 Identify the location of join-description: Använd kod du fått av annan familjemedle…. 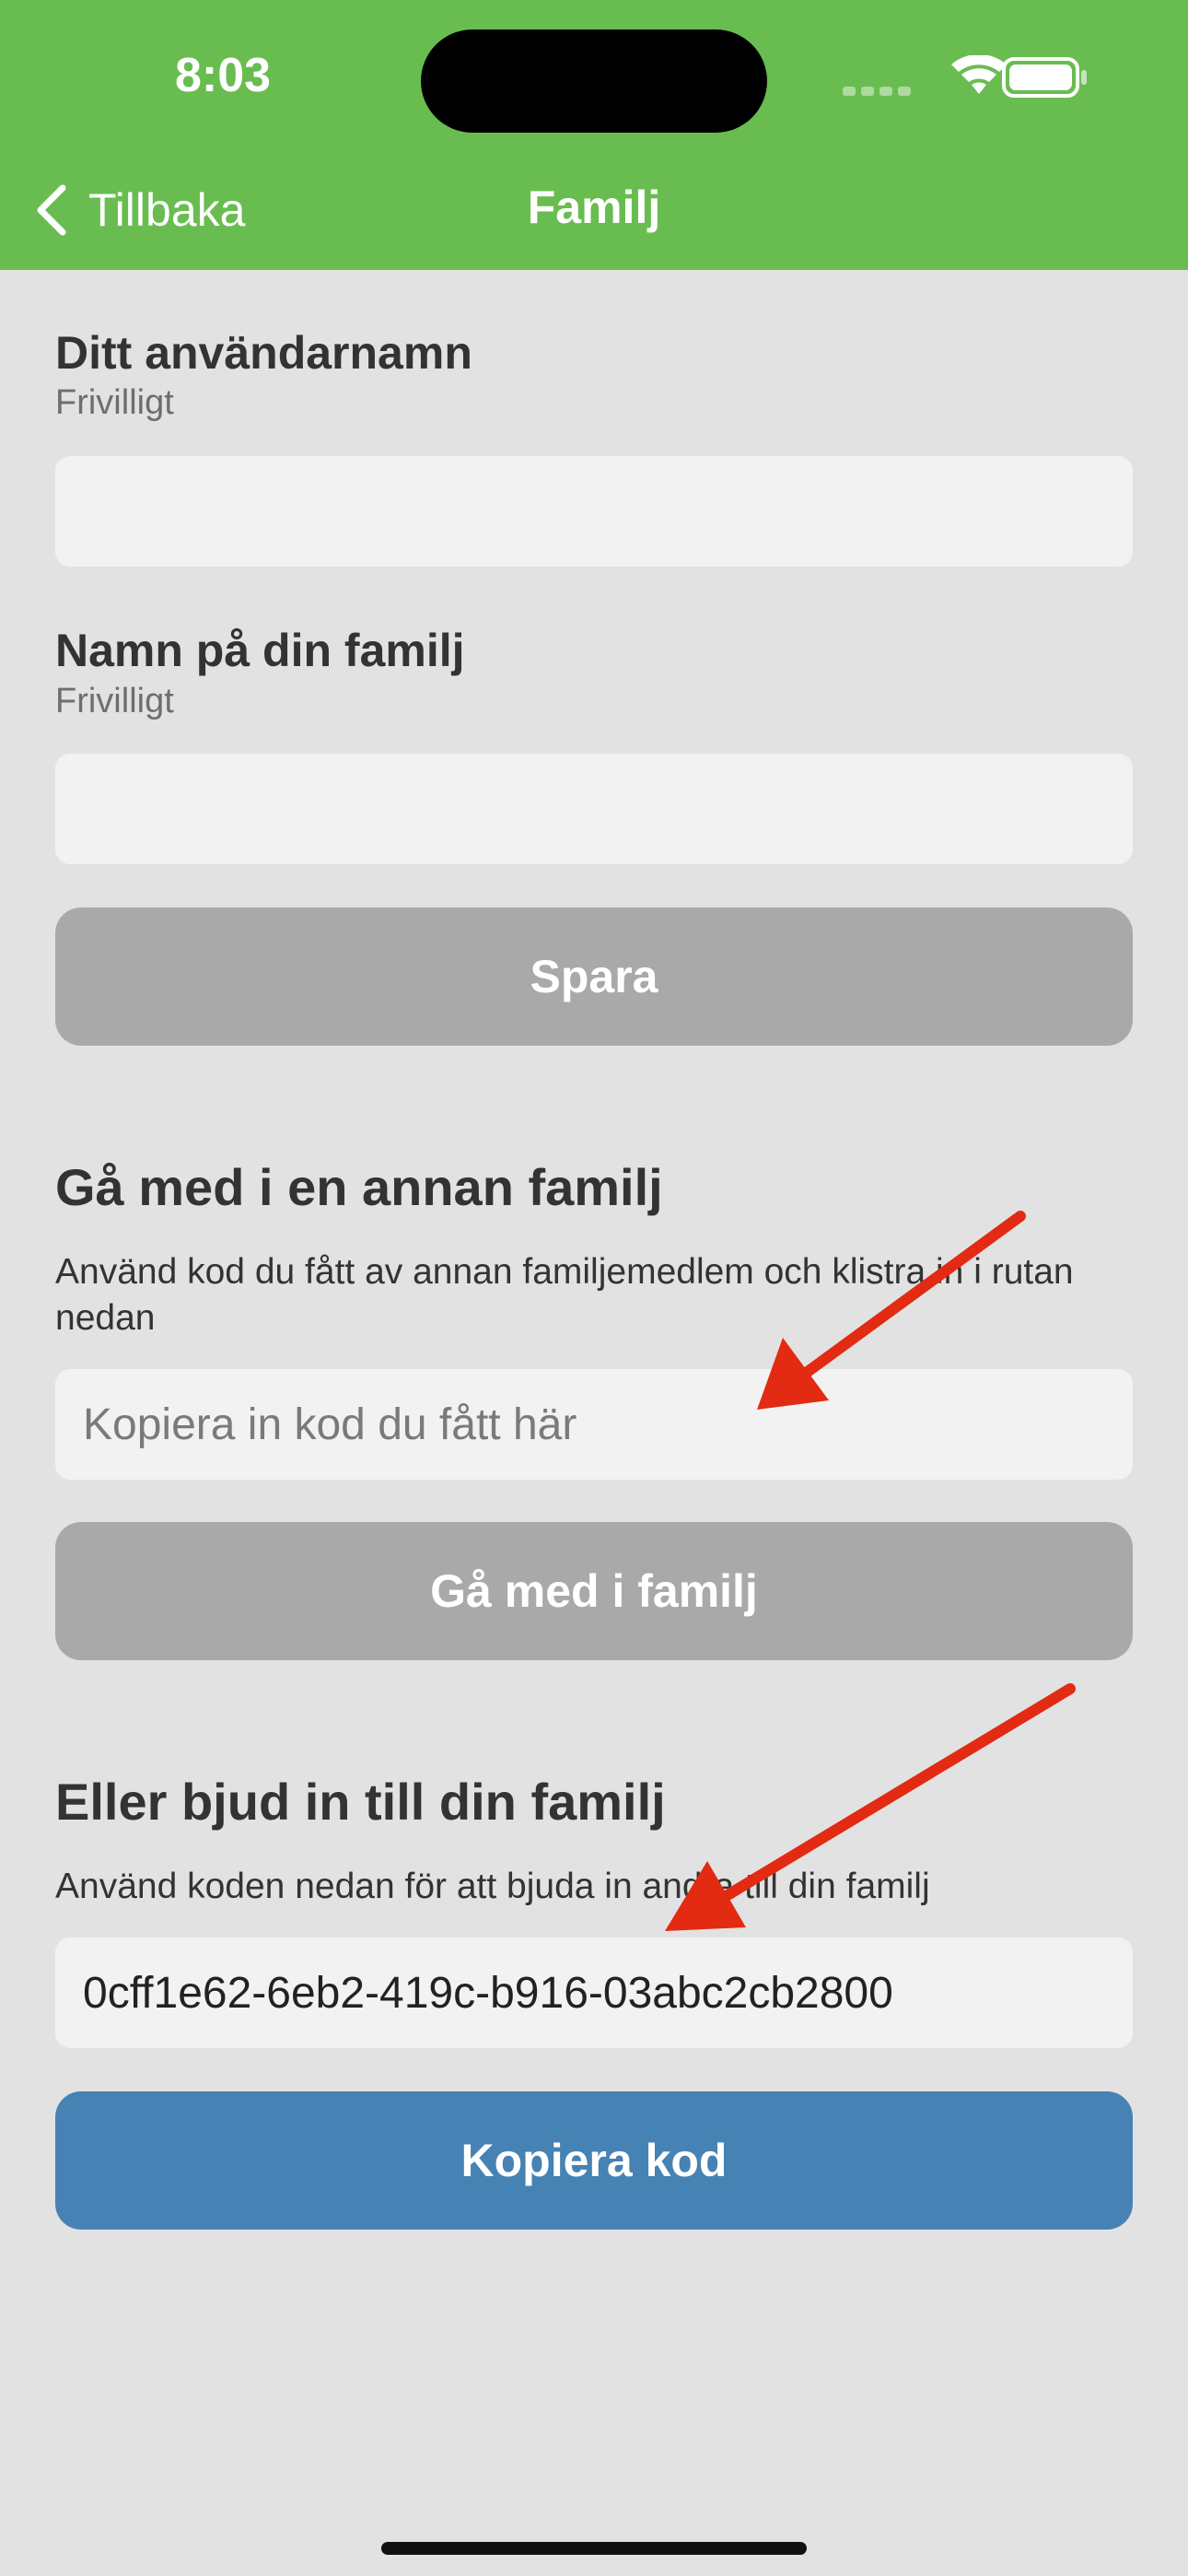
(564, 1295).